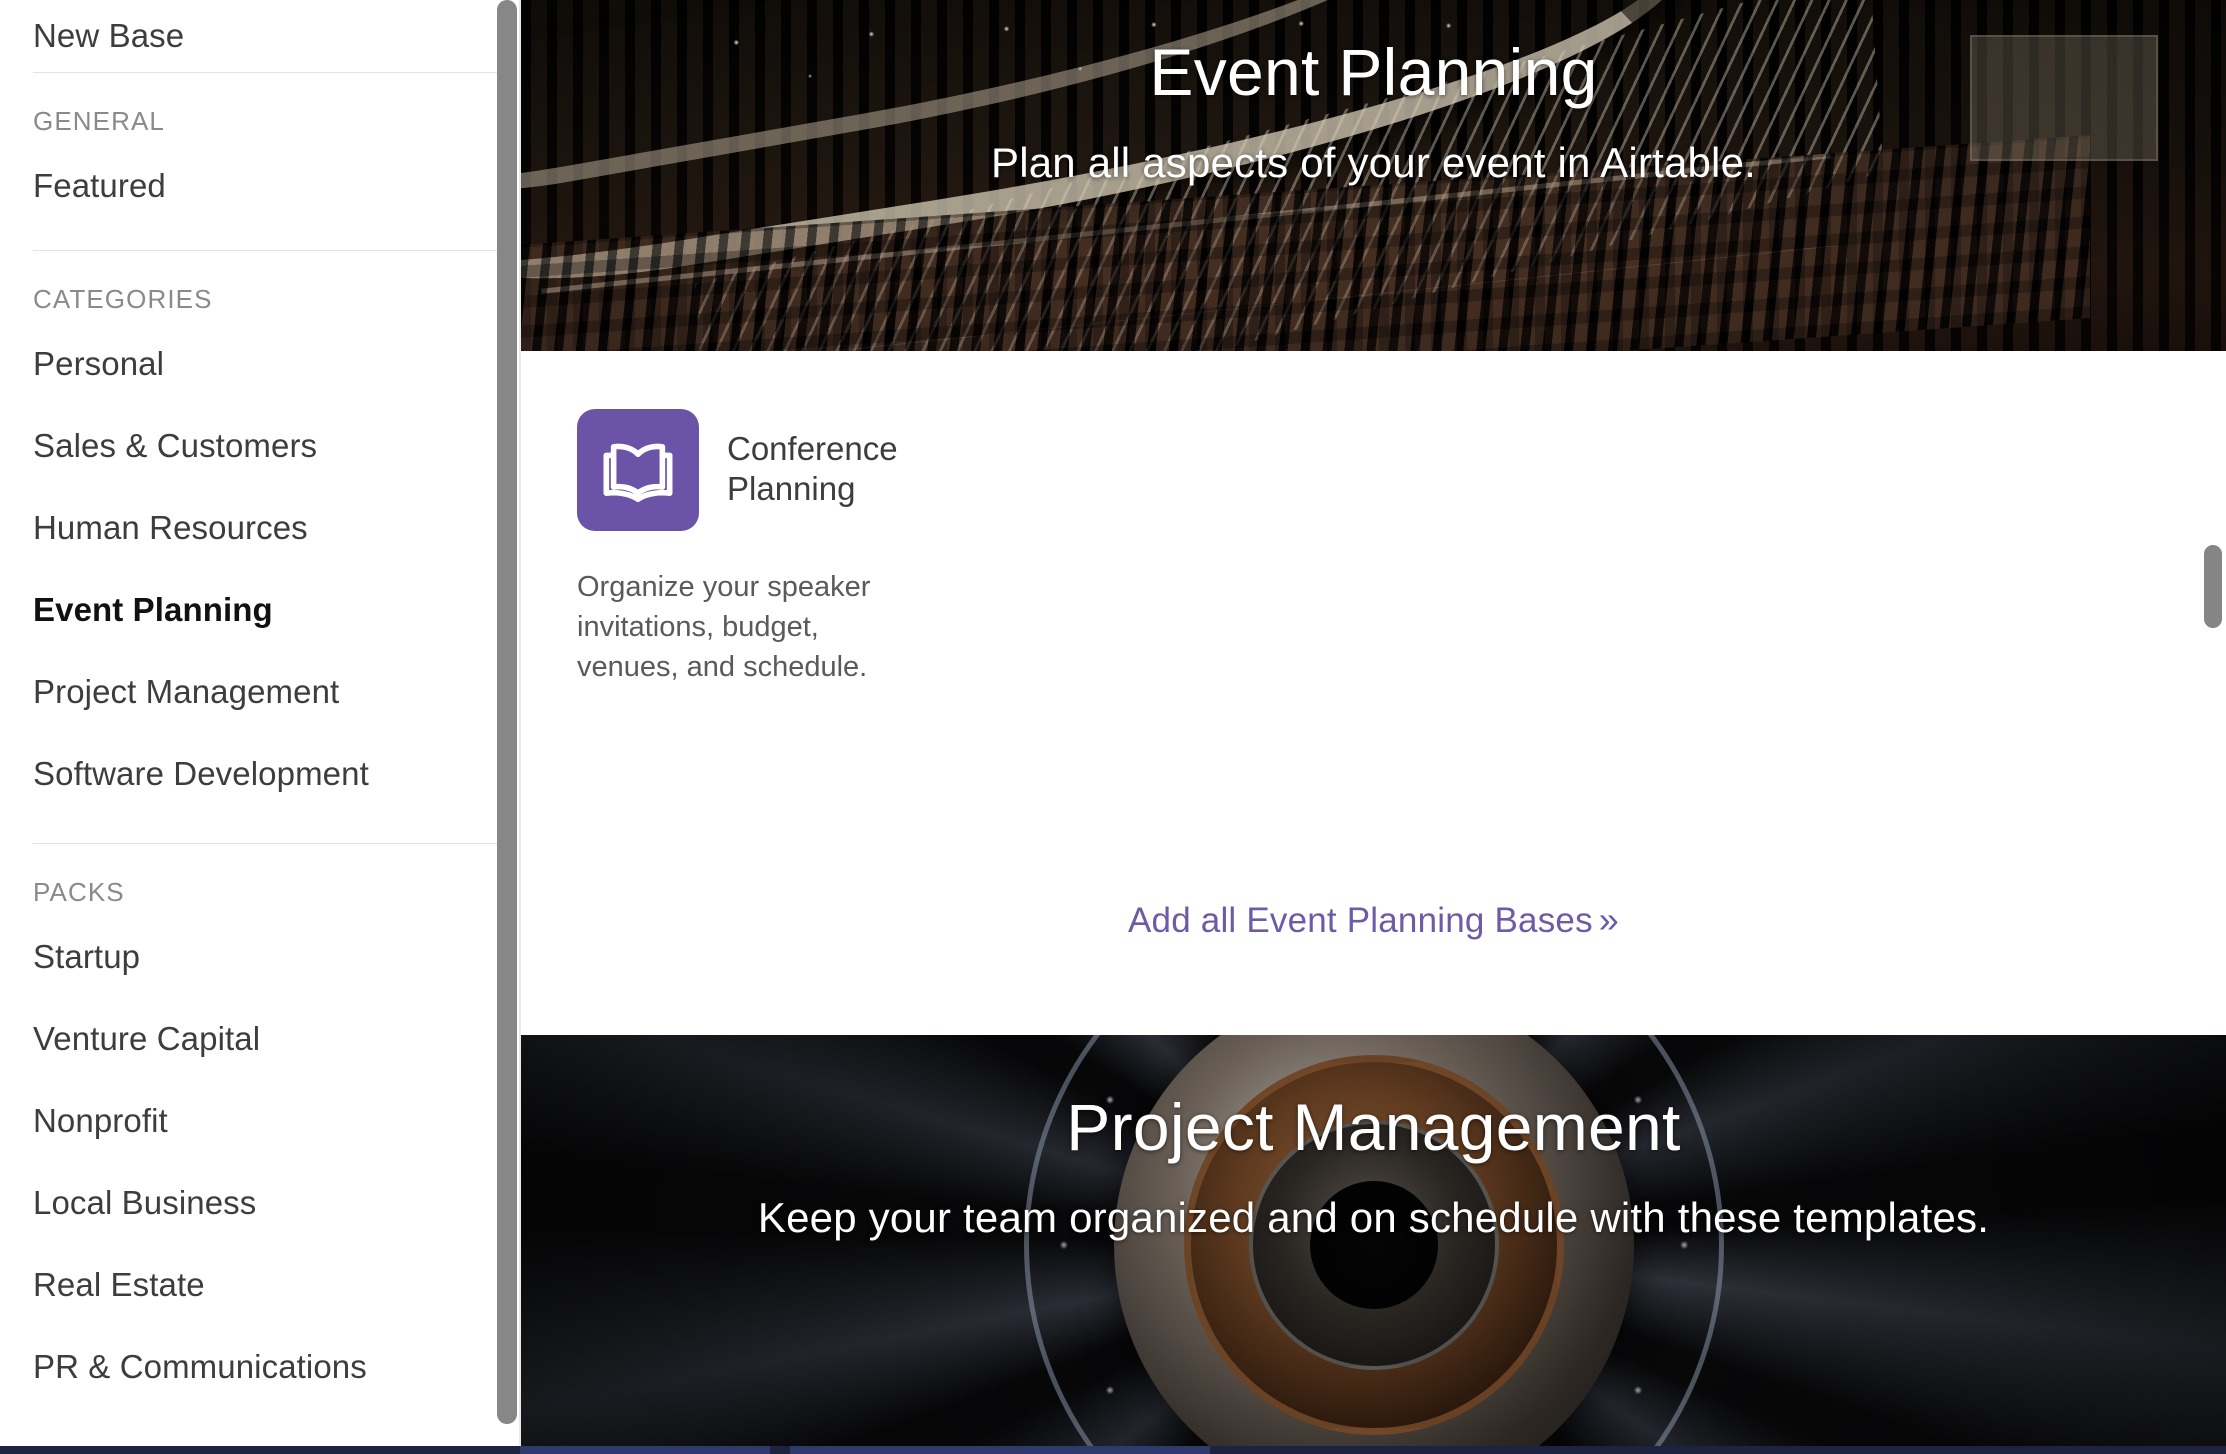 This screenshot has height=1454, width=2226. Describe the element at coordinates (1373, 1127) in the screenshot. I see `banner-title-project-management: Project Management` at that location.